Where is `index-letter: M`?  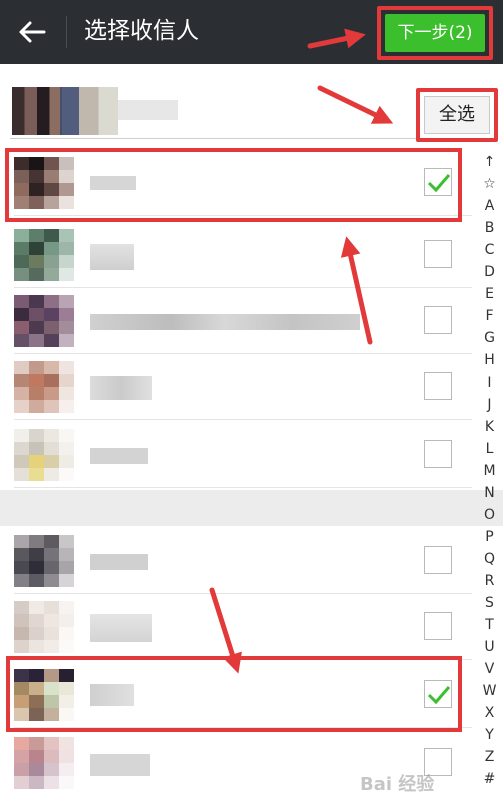 index-letter: M is located at coordinates (489, 471).